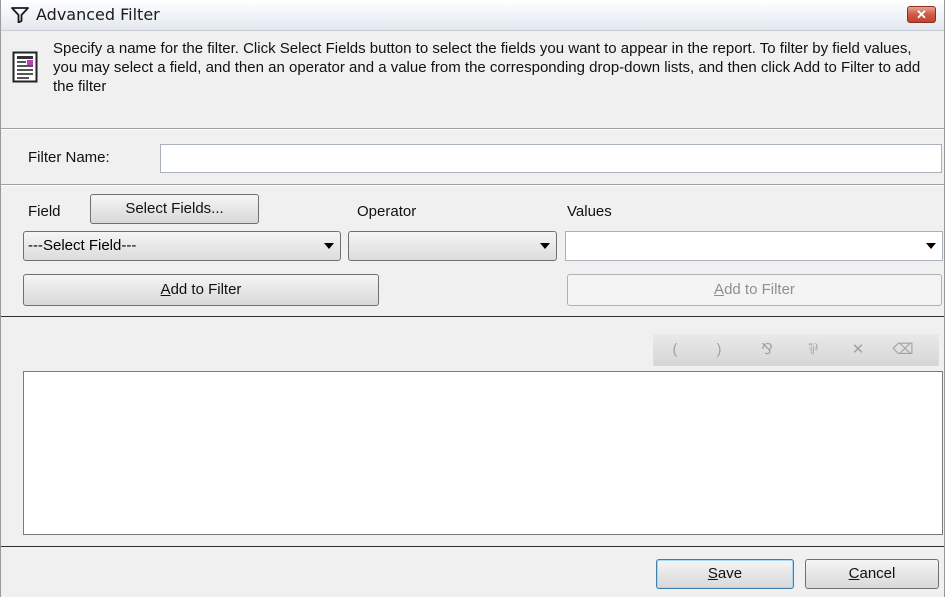  I want to click on add-to-filter-values-button: Add to Filter, so click(754, 290).